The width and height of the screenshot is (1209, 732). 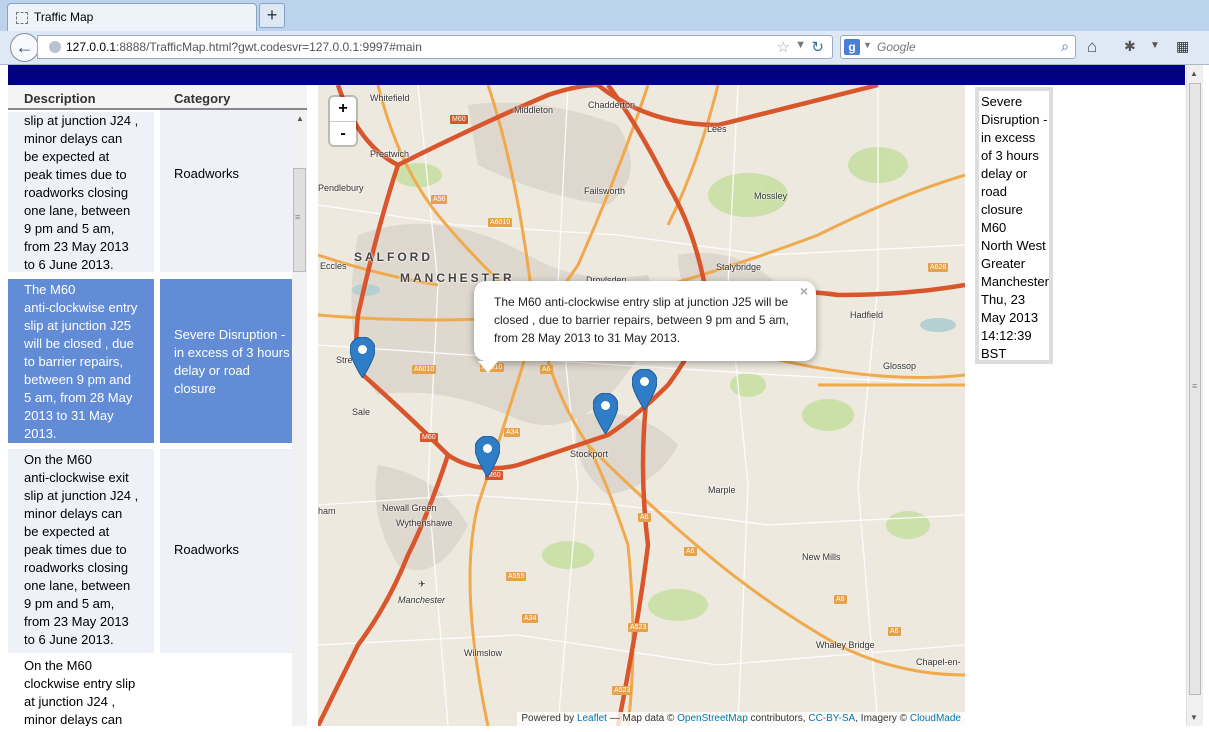 I want to click on place-label: Manchester, so click(x=422, y=600).